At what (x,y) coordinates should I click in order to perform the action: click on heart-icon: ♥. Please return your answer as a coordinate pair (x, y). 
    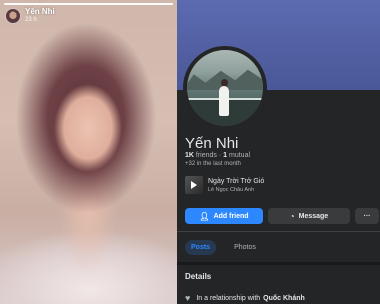
    Looking at the image, I should click on (188, 298).